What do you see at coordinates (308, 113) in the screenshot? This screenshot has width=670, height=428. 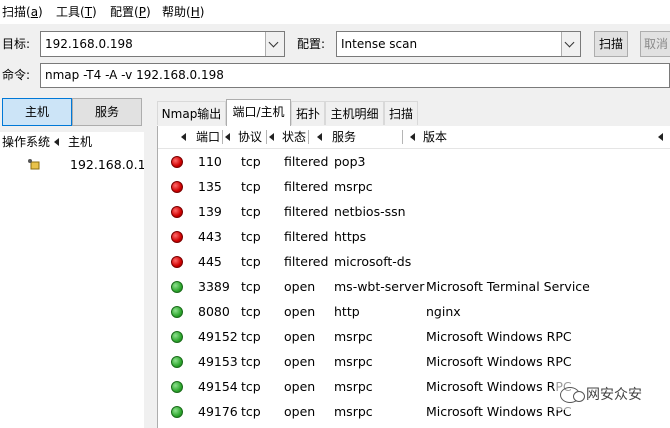 I see `tab-topology: 拓扑` at bounding box center [308, 113].